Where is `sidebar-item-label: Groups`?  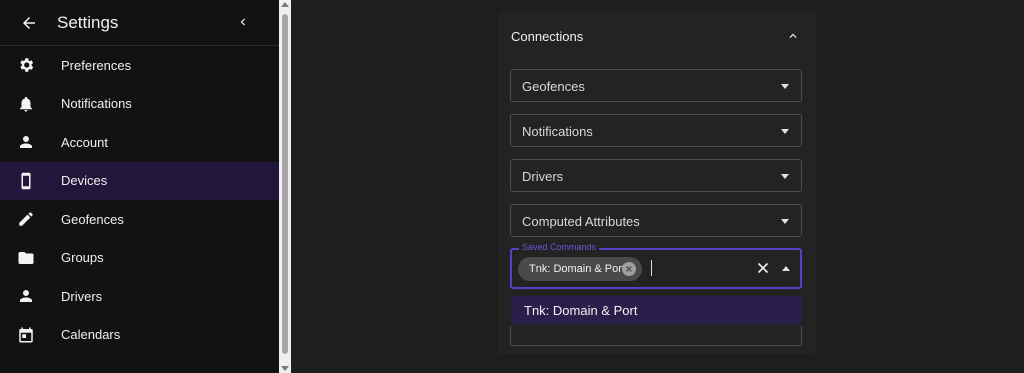 sidebar-item-label: Groups is located at coordinates (82, 258).